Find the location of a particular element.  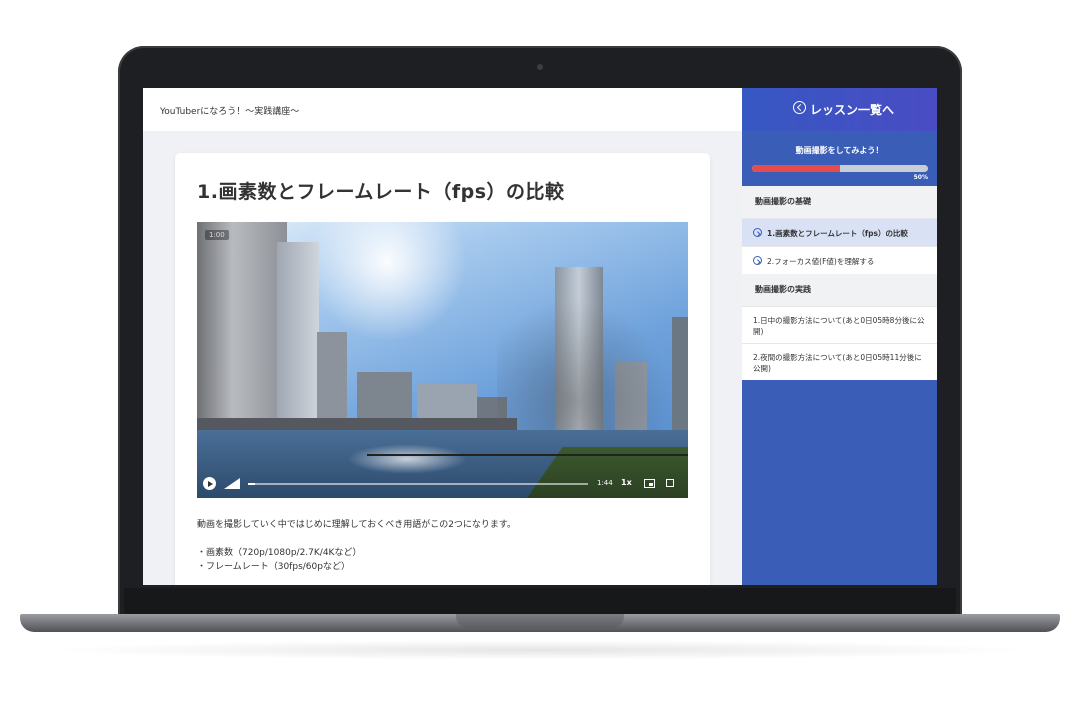

playback-speed-button: 1x is located at coordinates (626, 482).